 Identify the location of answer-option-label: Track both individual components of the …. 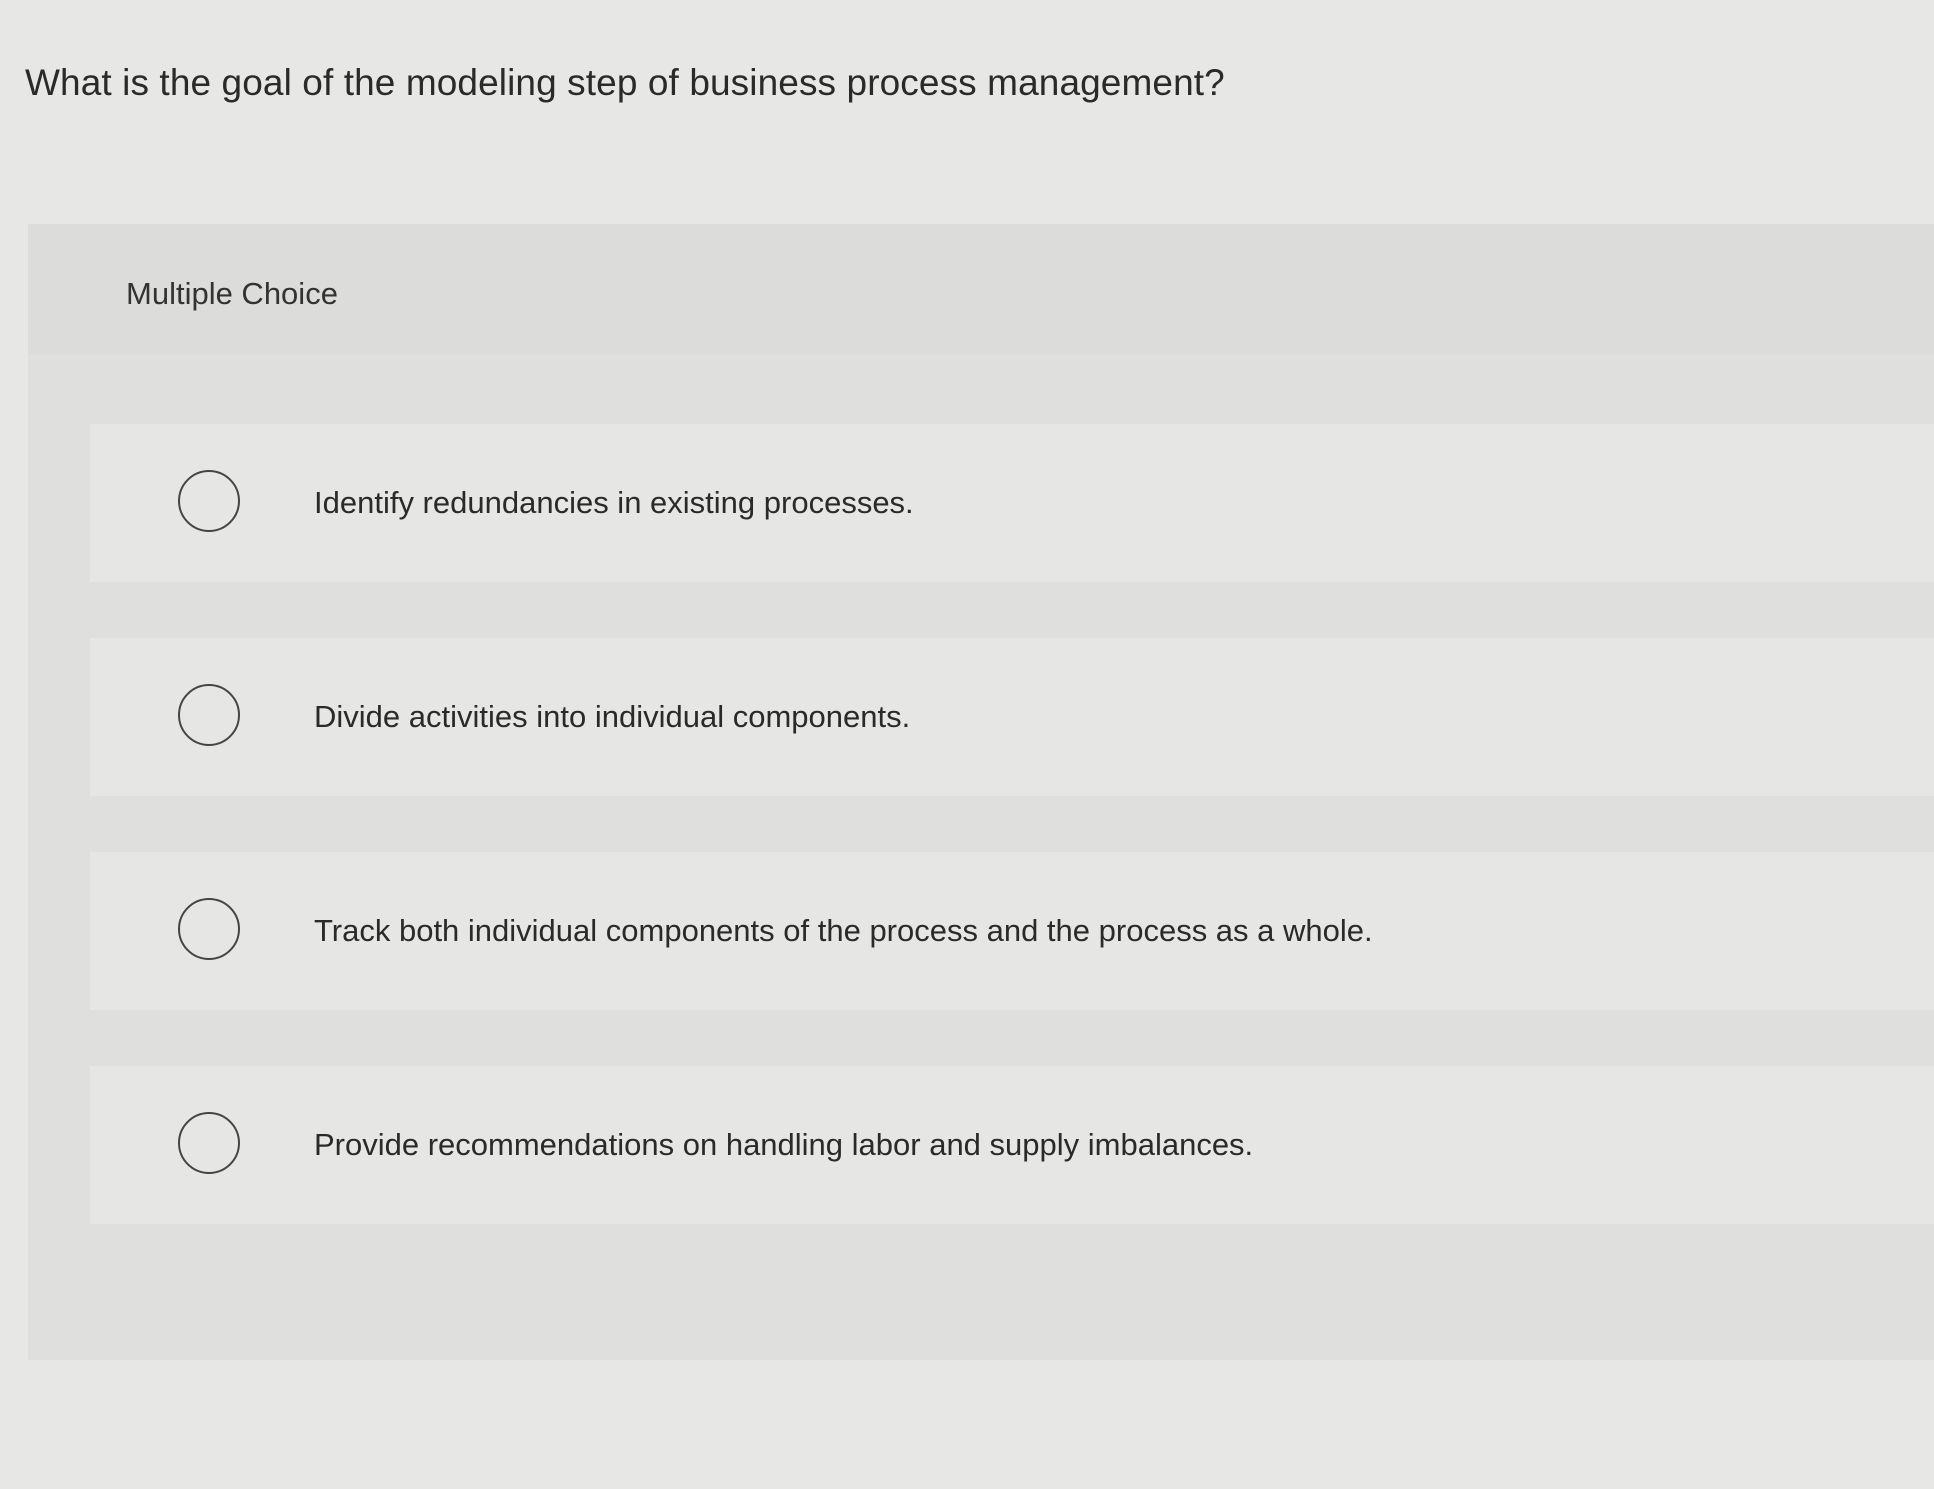
(843, 930).